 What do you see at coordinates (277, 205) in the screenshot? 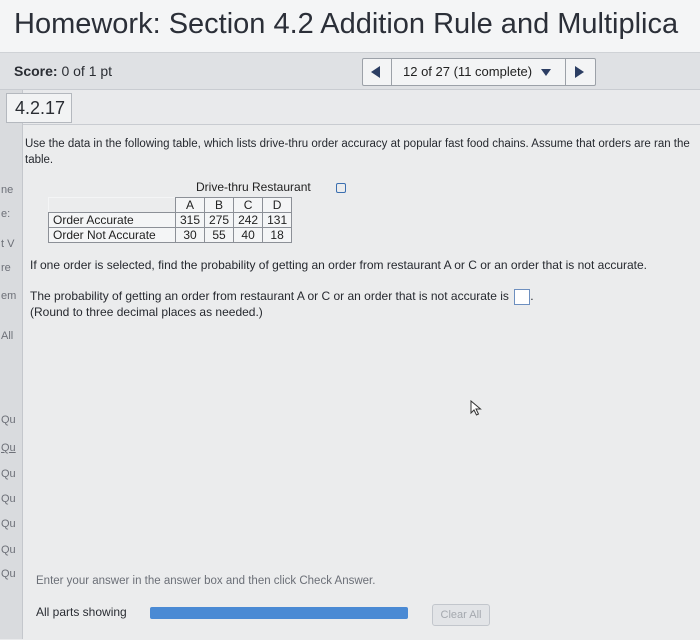
I see `column-header: D` at bounding box center [277, 205].